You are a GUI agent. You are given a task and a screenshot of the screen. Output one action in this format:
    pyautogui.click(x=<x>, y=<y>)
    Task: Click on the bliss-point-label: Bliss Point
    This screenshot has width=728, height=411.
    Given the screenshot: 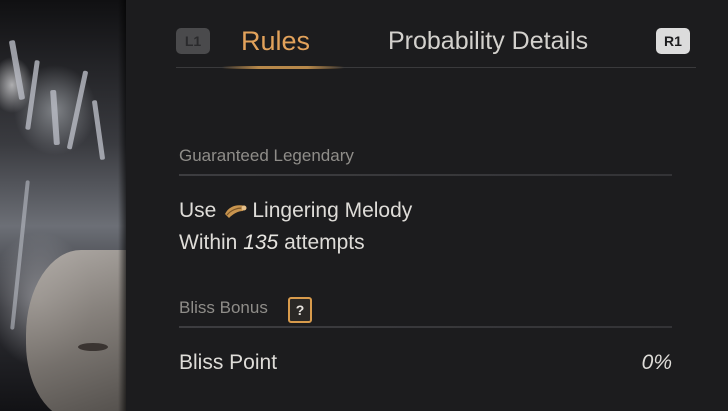 What is the action you would take?
    pyautogui.click(x=228, y=362)
    